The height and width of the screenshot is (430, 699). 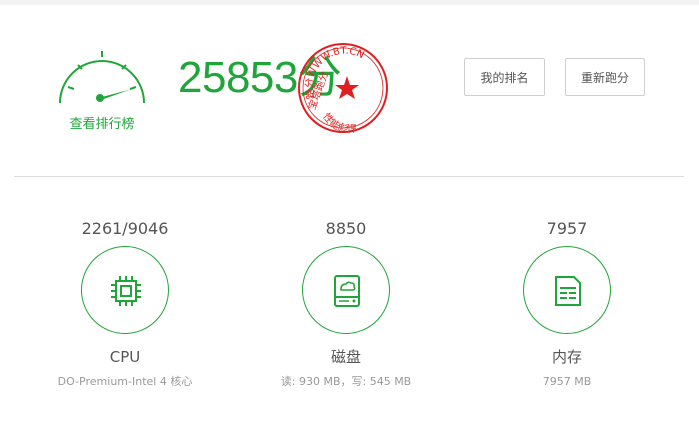 I want to click on stamp-star-icon, so click(x=347, y=87).